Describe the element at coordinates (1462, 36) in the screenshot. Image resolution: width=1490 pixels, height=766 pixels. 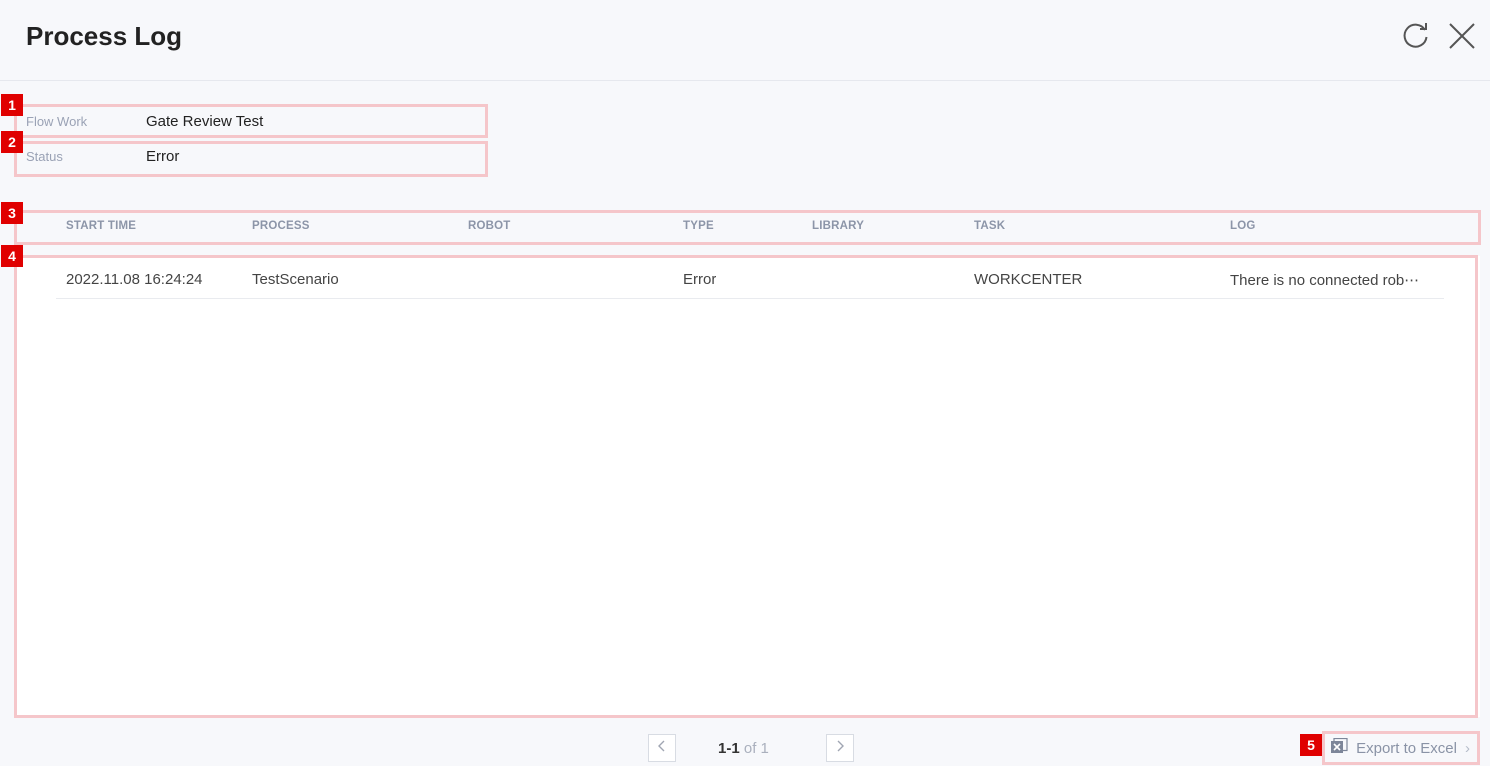
I see `close-icon` at that location.